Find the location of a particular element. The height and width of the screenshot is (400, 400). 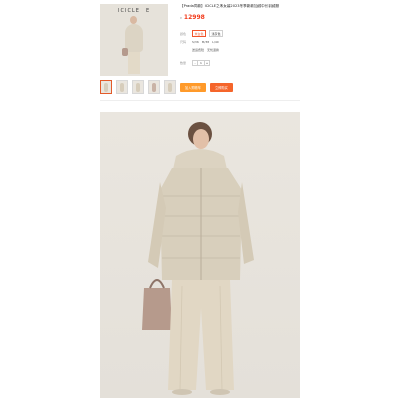

thumbnail-strip is located at coordinates (138, 87).